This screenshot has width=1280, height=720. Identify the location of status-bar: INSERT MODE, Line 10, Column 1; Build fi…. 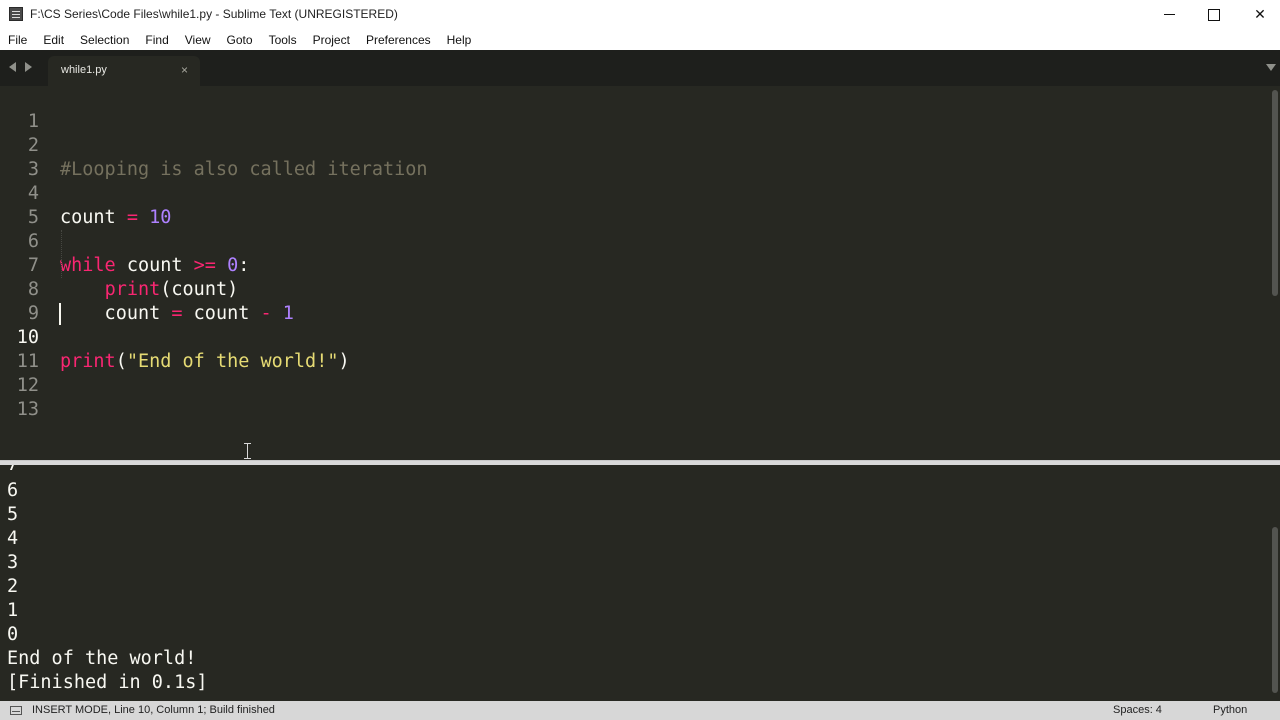
(640, 707).